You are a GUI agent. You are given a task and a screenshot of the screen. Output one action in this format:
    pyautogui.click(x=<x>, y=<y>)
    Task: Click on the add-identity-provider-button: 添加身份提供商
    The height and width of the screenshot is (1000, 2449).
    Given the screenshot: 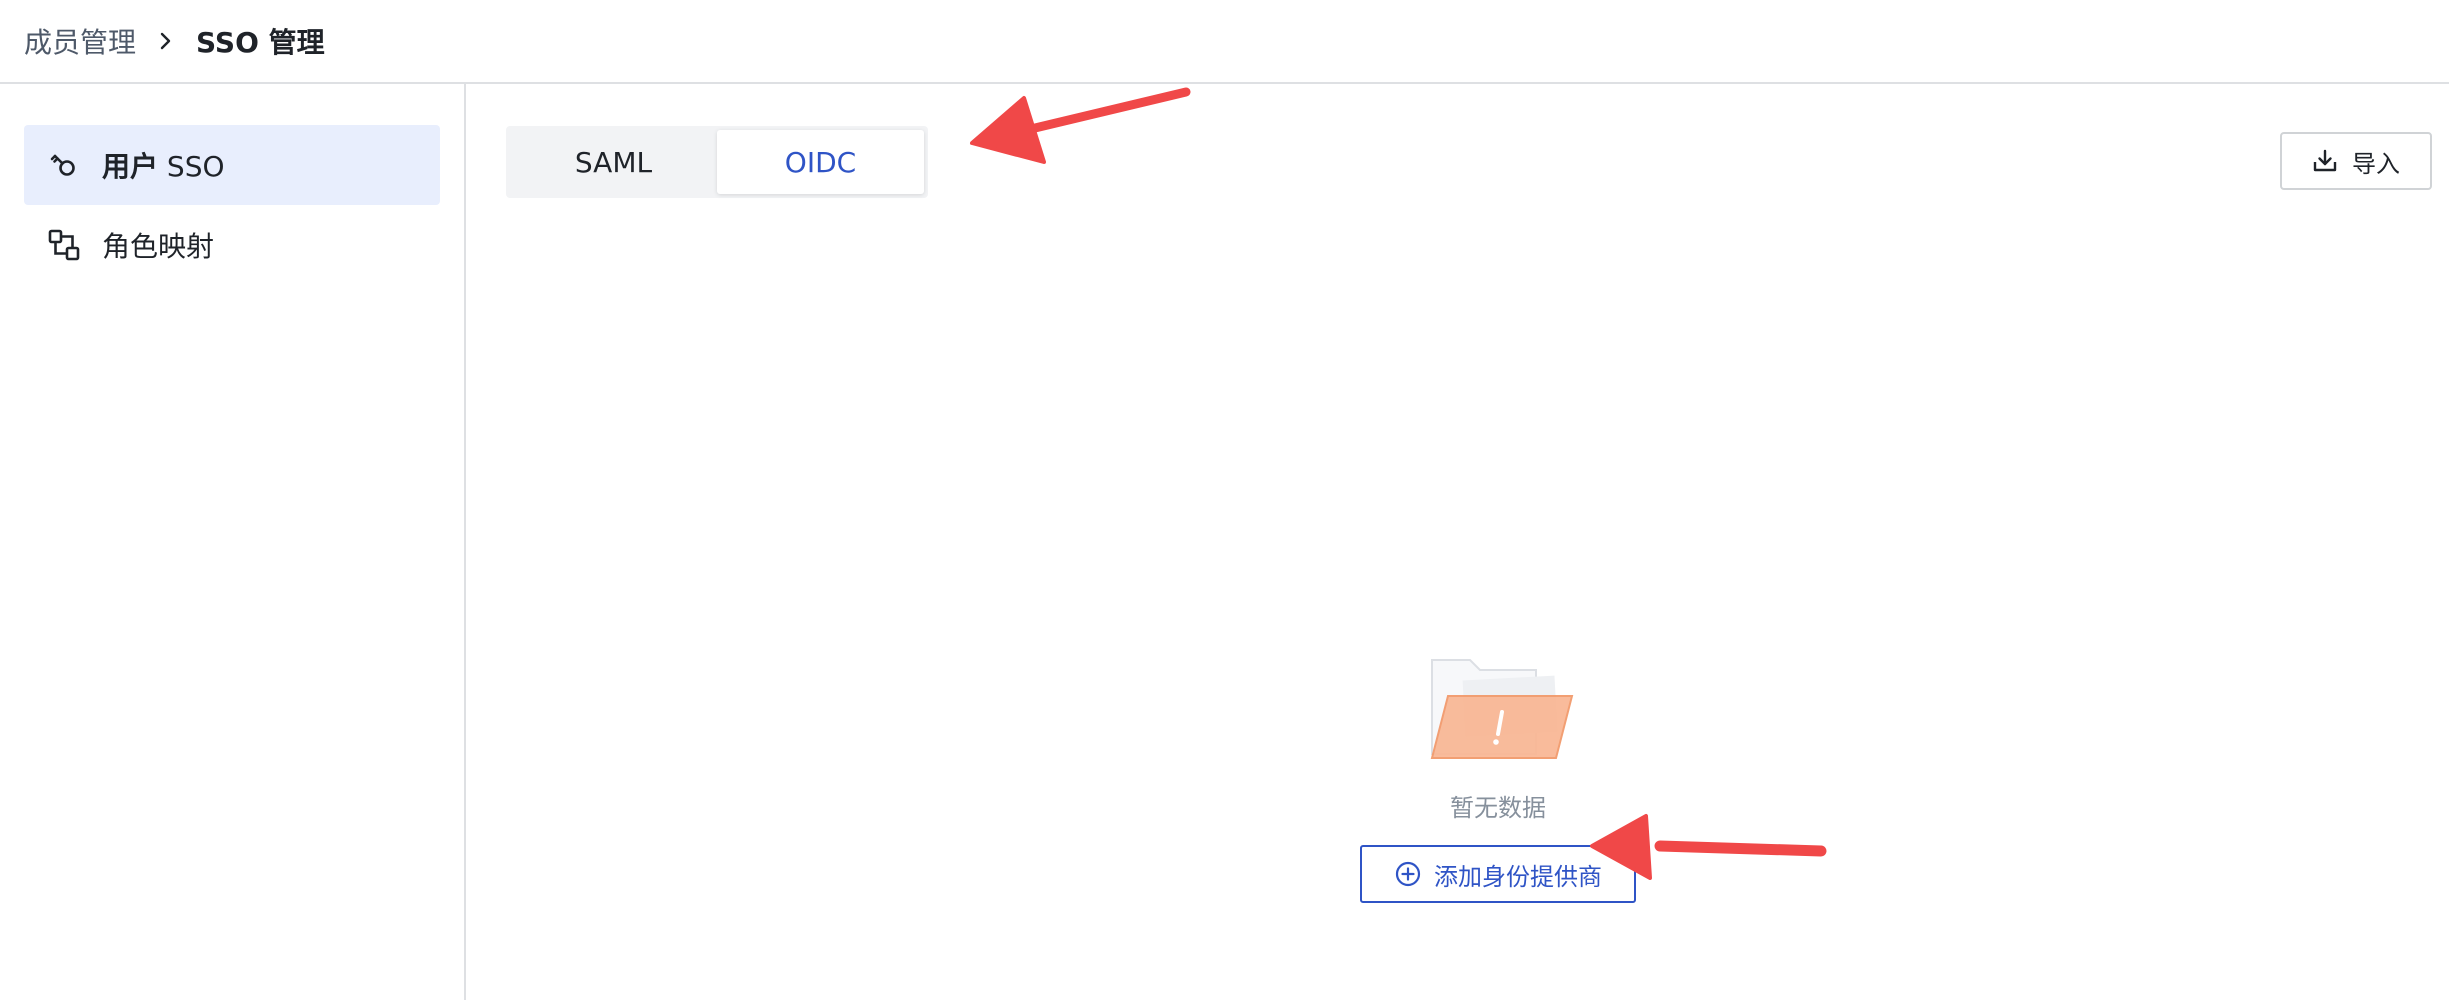 What is the action you would take?
    pyautogui.click(x=1498, y=874)
    